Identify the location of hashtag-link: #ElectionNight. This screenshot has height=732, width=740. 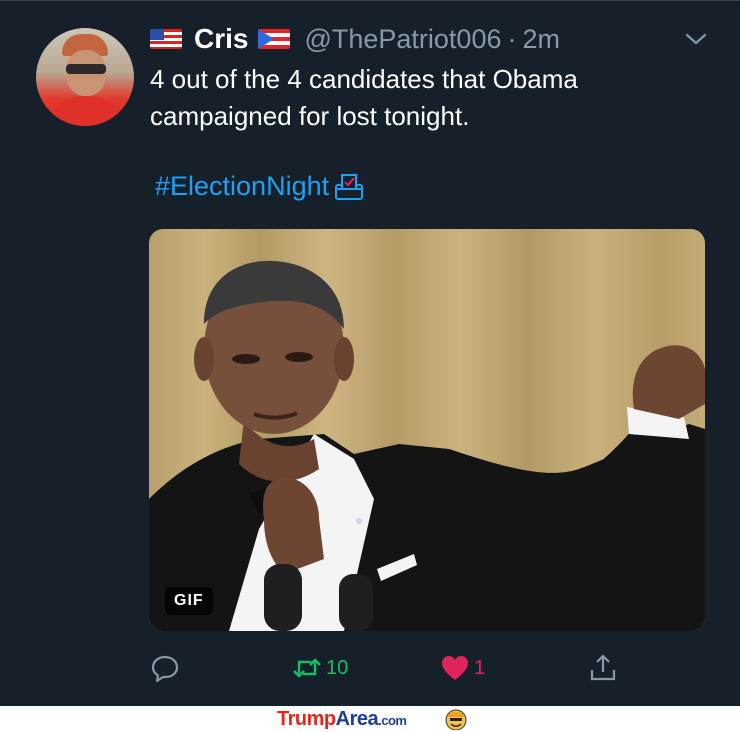
(260, 186).